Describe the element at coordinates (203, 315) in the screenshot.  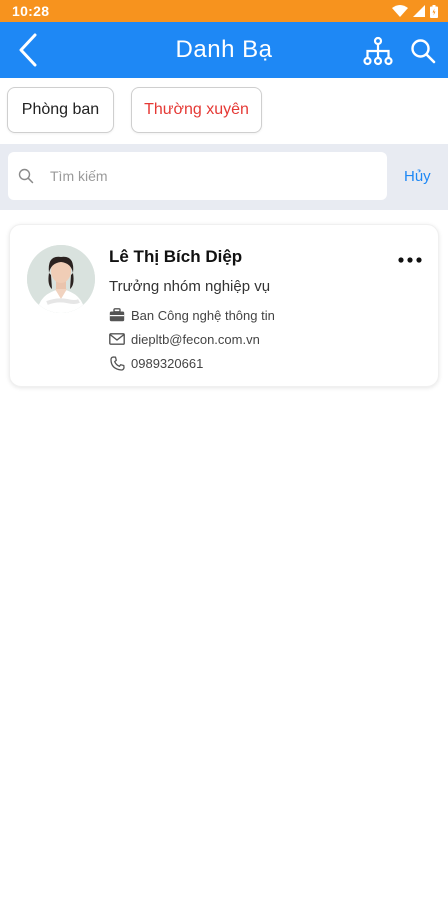
I see `contact-department: Ban Công nghệ thông tin` at that location.